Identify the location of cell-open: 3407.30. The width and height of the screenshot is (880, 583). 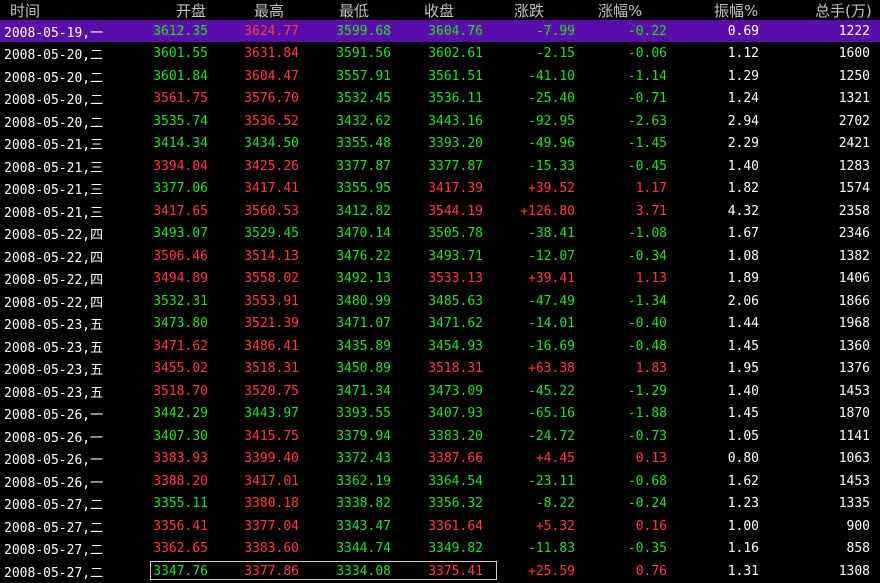
(180, 436).